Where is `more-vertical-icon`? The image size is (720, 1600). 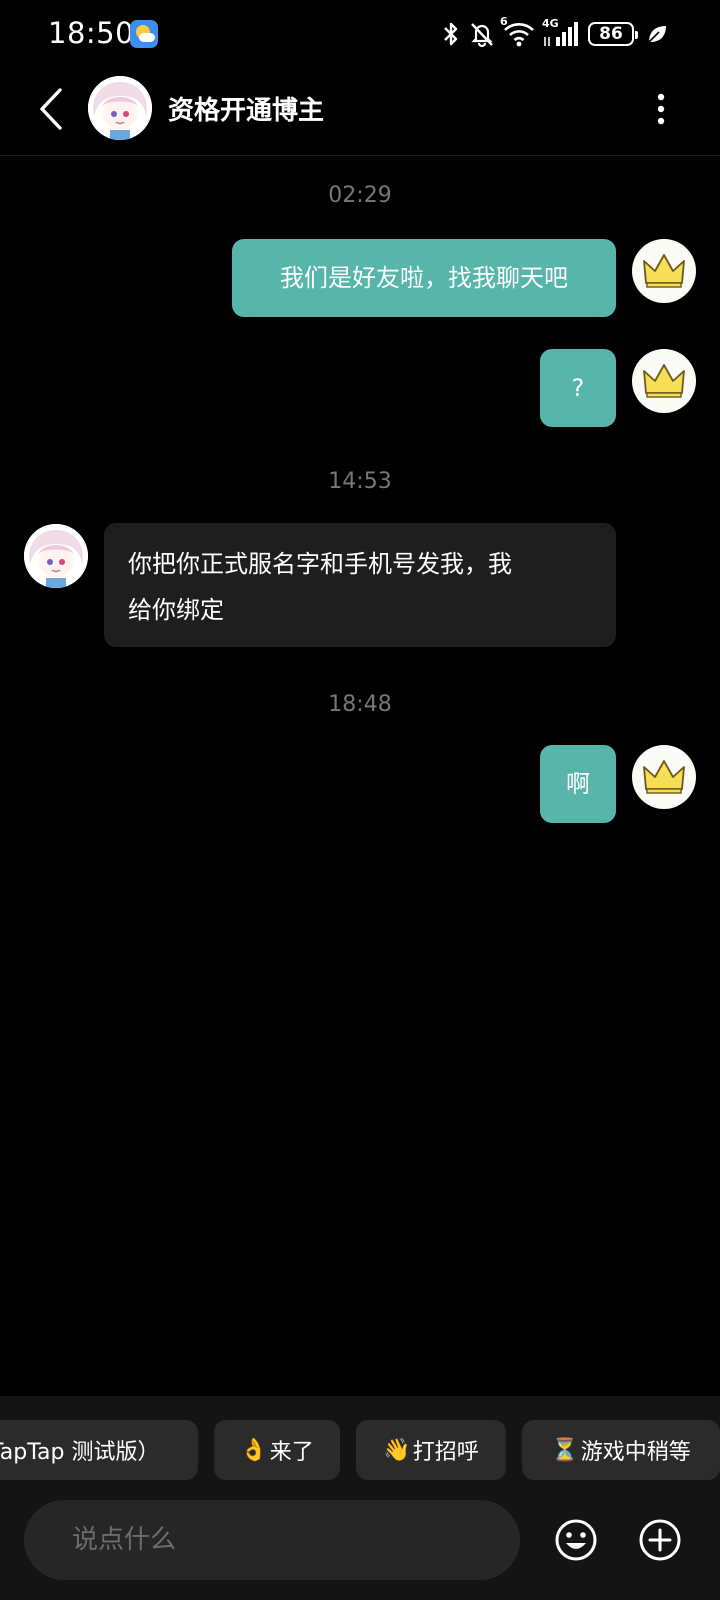 more-vertical-icon is located at coordinates (661, 109).